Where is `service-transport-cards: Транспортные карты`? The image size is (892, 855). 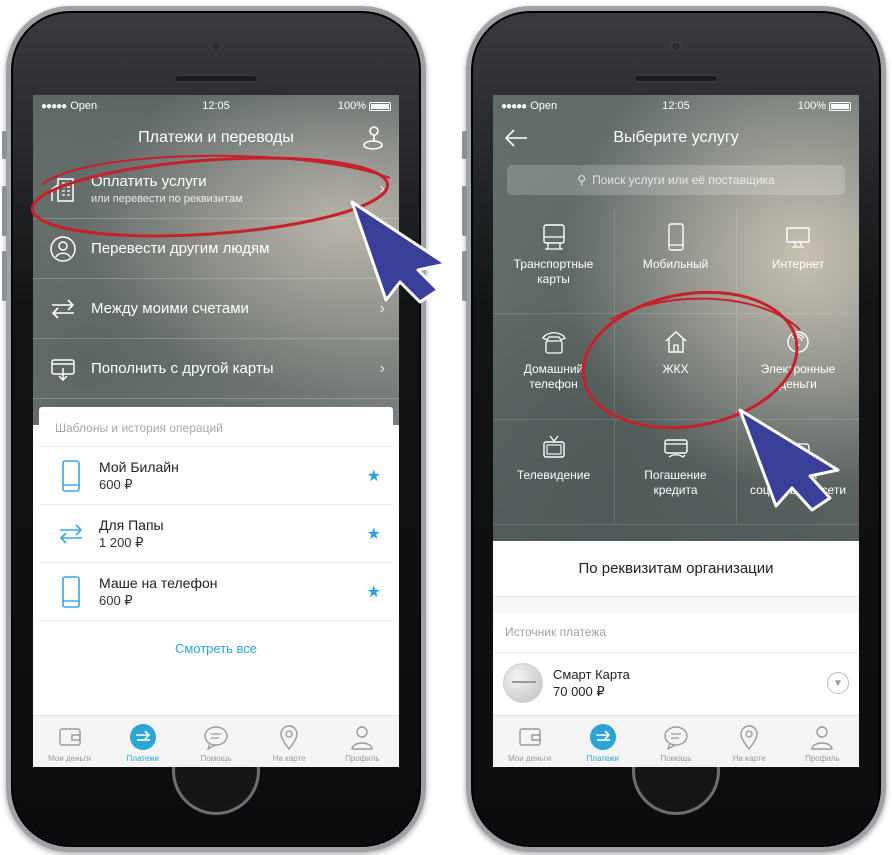
service-transport-cards: Транспортные карты is located at coordinates (554, 262).